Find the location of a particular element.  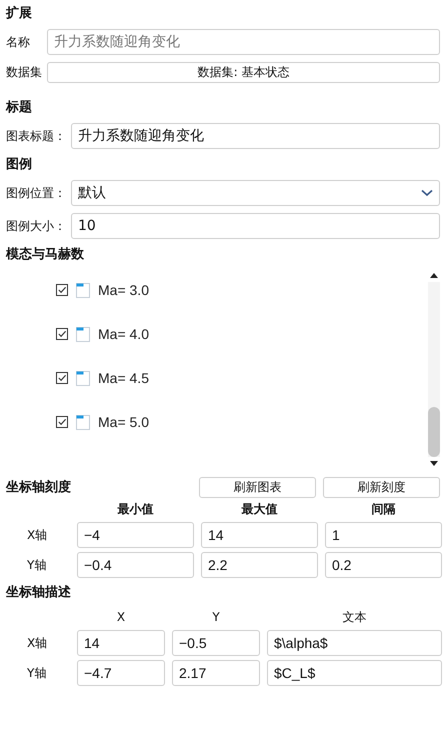

section-heading: 图例 is located at coordinates (19, 165).